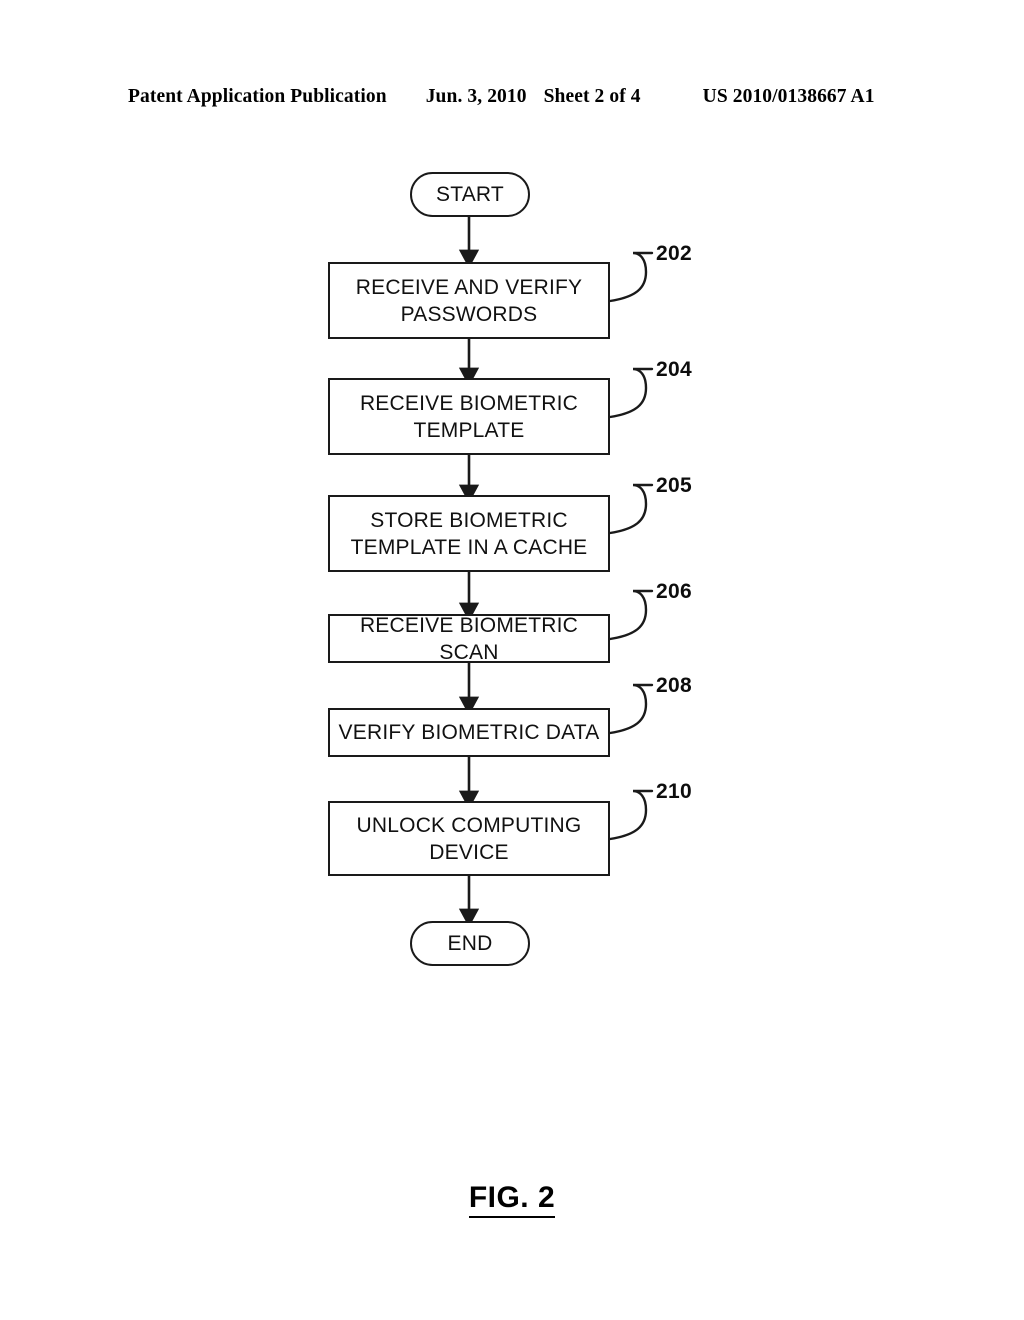 This screenshot has width=1024, height=1320. I want to click on flow-node-206-label: RECEIVE BIOMETRIC SCAN, so click(469, 638).